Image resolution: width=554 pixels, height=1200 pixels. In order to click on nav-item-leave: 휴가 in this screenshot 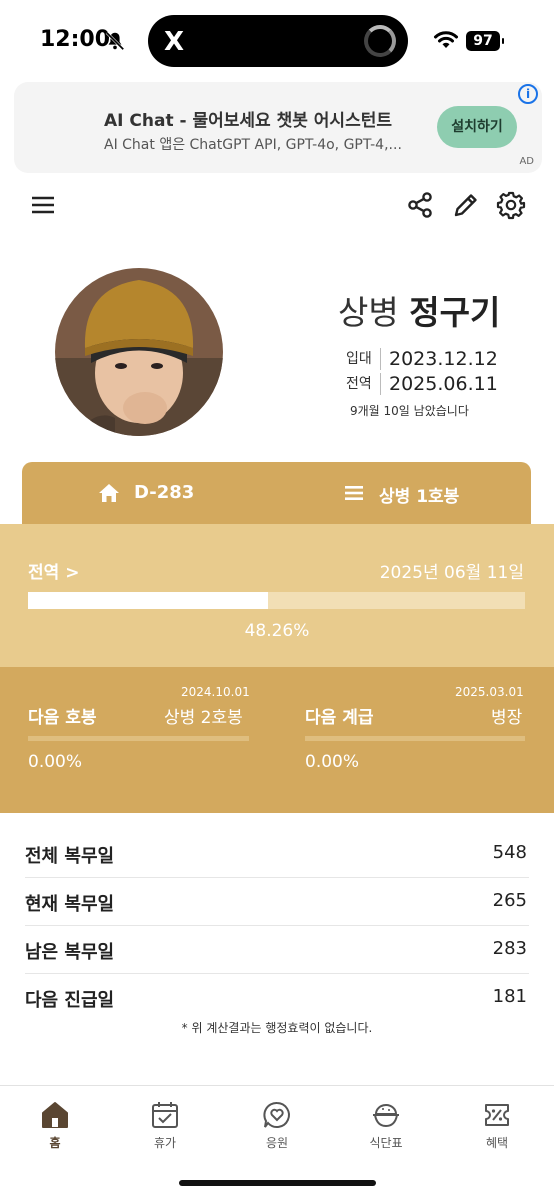, I will do `click(165, 1125)`.